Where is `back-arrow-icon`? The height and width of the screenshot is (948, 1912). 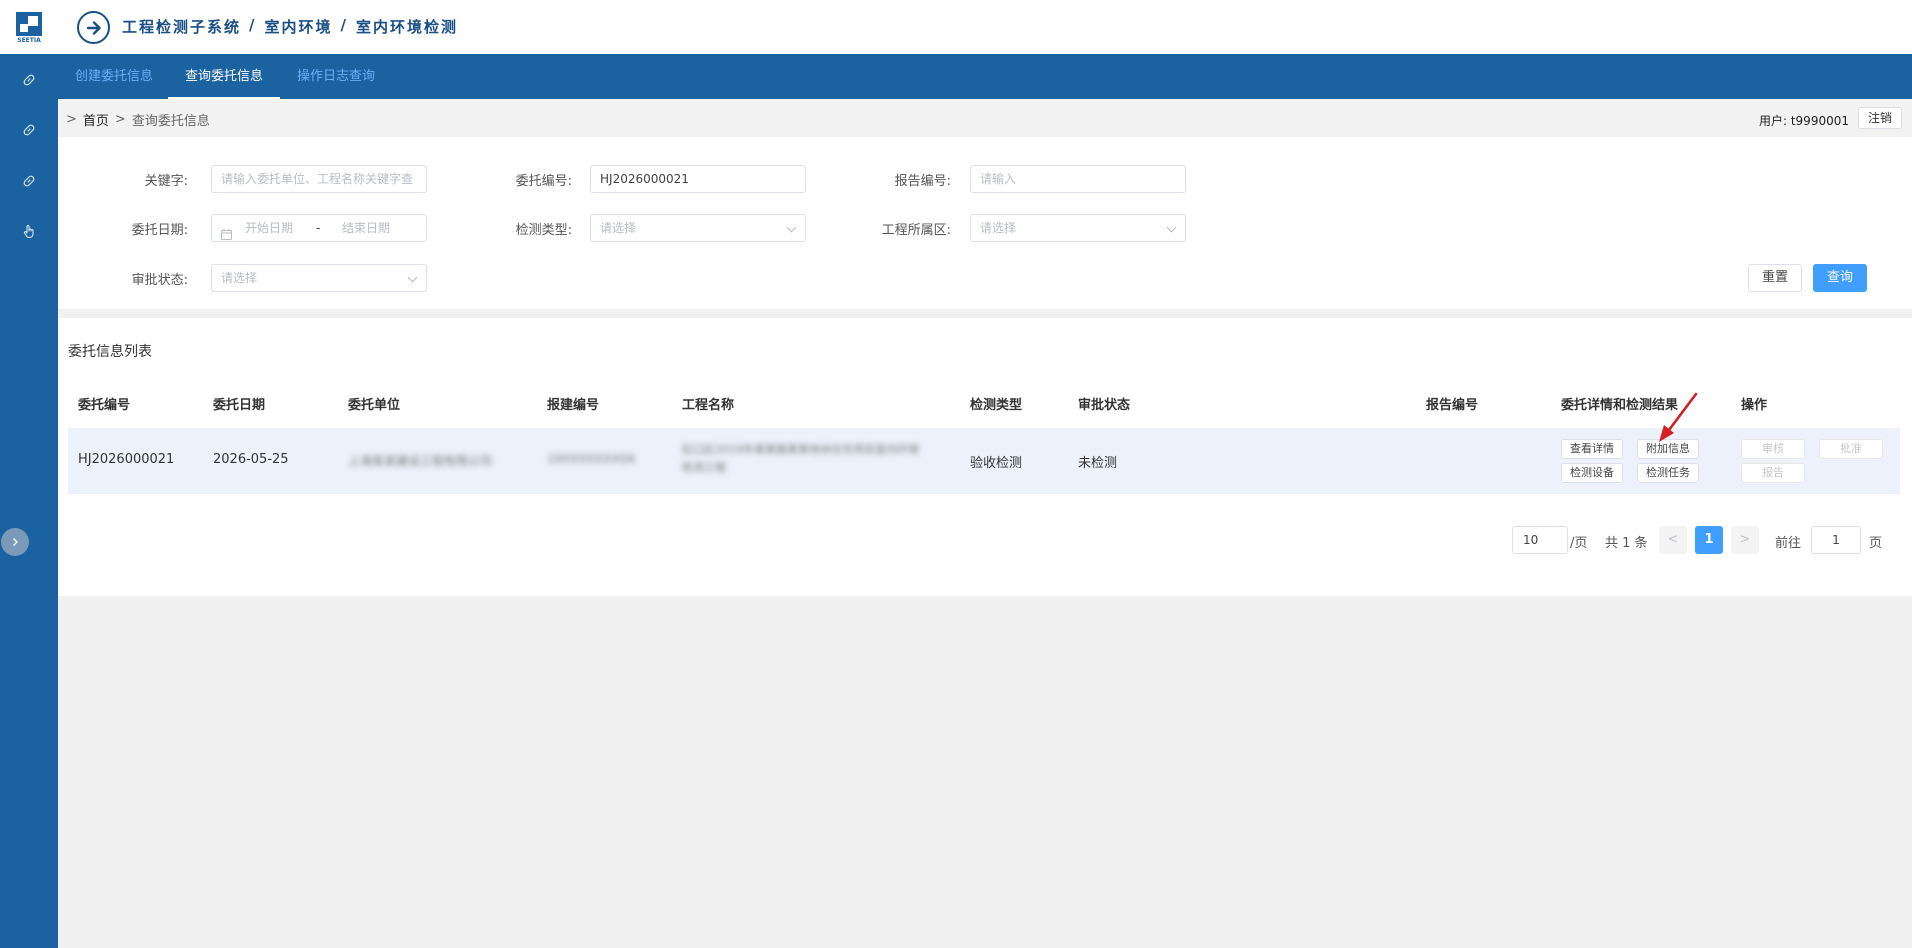
back-arrow-icon is located at coordinates (93, 27).